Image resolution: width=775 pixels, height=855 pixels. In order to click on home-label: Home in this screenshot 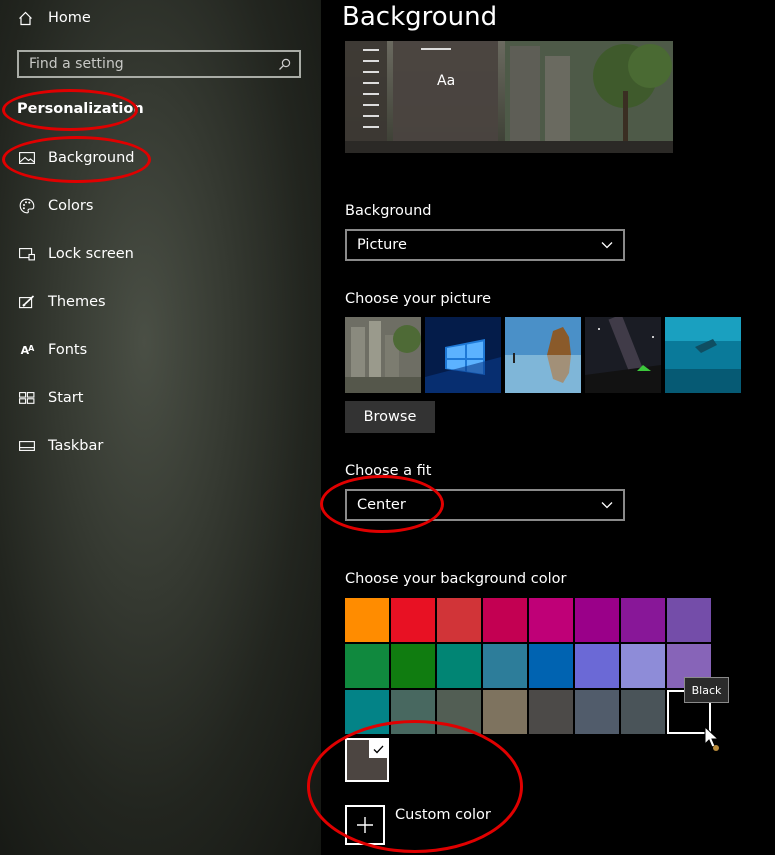, I will do `click(69, 18)`.